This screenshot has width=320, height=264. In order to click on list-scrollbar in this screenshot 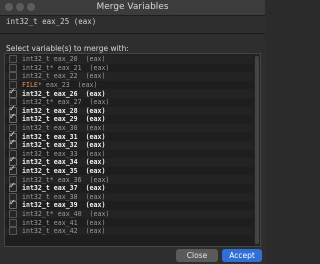, I will do `click(257, 150)`.